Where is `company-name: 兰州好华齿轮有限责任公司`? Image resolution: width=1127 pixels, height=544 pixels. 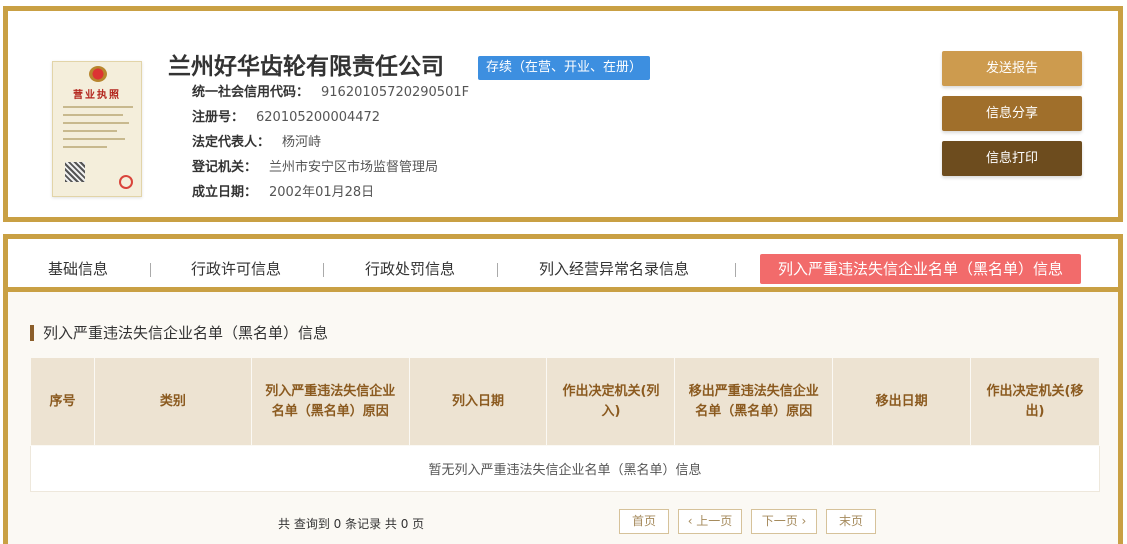 company-name: 兰州好华齿轮有限责任公司 is located at coordinates (306, 67).